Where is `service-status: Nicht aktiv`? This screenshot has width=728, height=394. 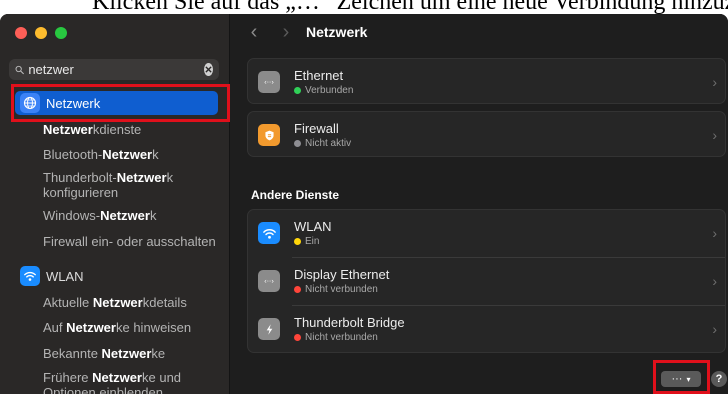 service-status: Nicht aktiv is located at coordinates (328, 143).